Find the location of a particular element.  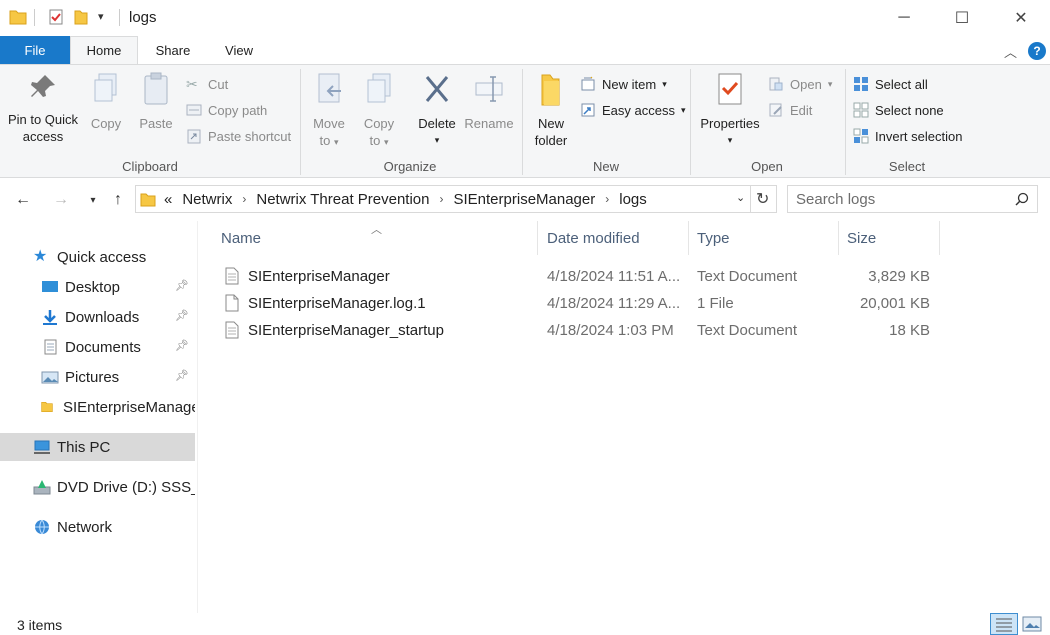

properties-quick-icon is located at coordinates (56, 17).